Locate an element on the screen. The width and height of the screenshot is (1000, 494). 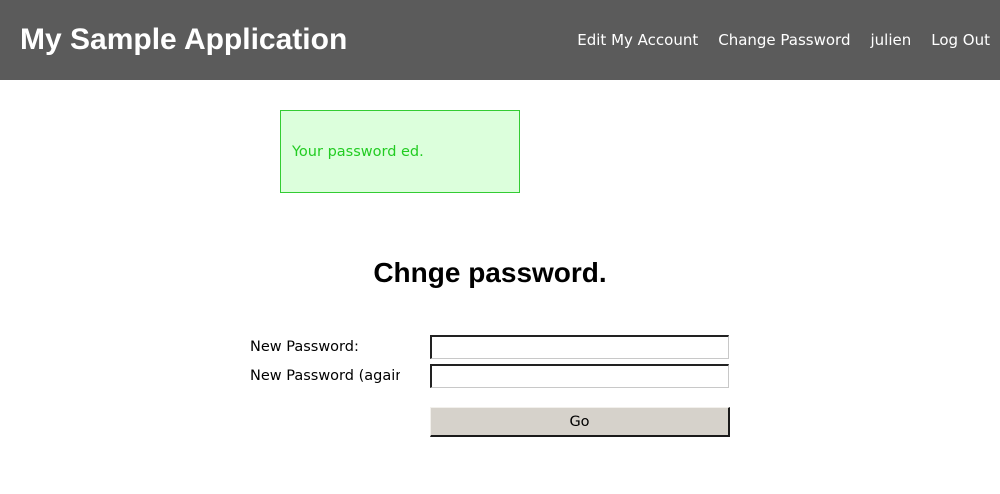
nav-log-out-link: Log Out is located at coordinates (960, 40).